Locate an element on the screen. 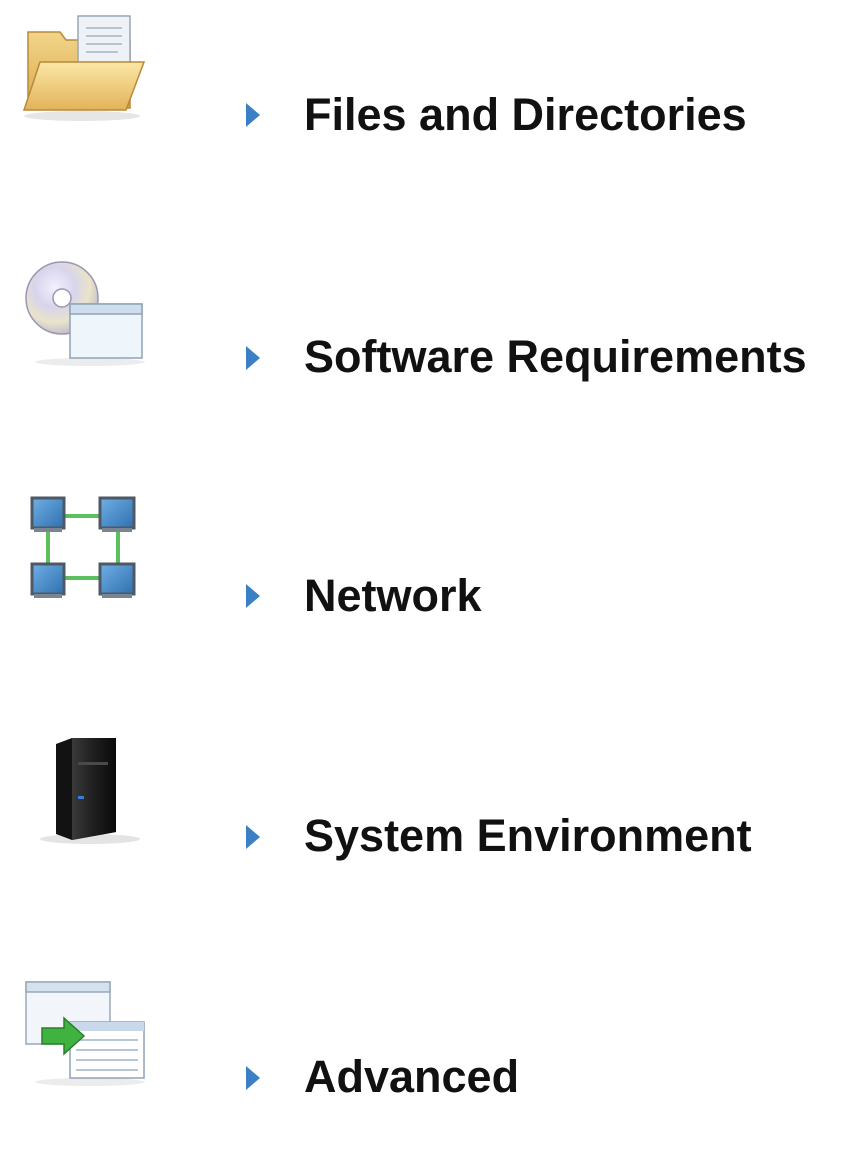 Image resolution: width=851 pixels, height=1158 pixels. nav-item-label: Software Requirements is located at coordinates (555, 356).